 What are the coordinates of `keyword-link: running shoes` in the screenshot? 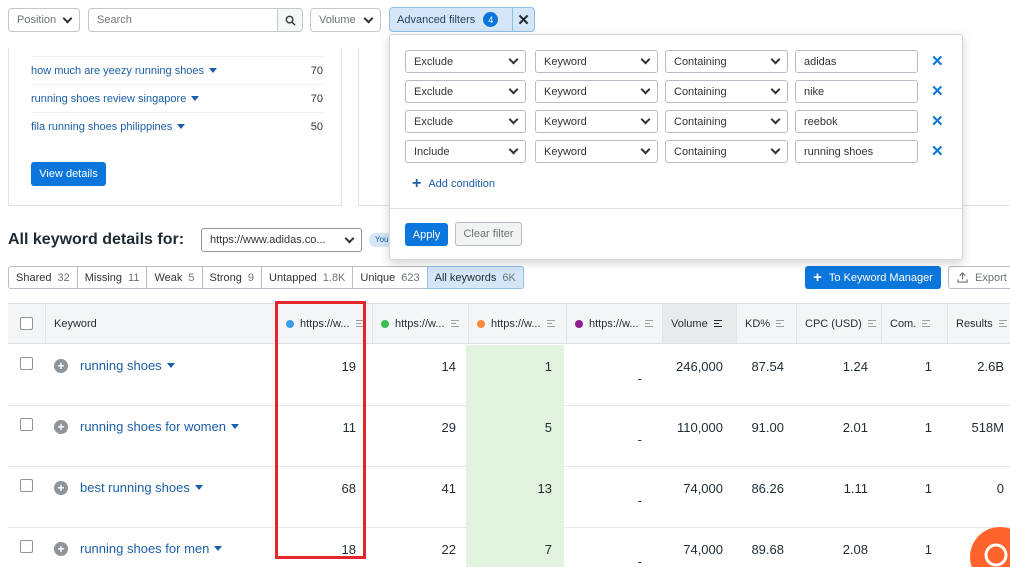 It's located at (121, 365).